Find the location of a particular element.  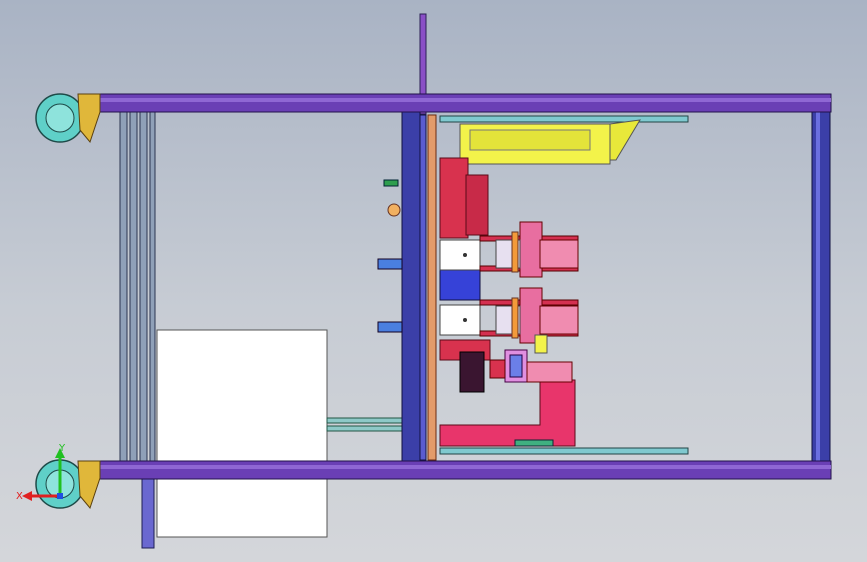

white-panel is located at coordinates (242, 433).